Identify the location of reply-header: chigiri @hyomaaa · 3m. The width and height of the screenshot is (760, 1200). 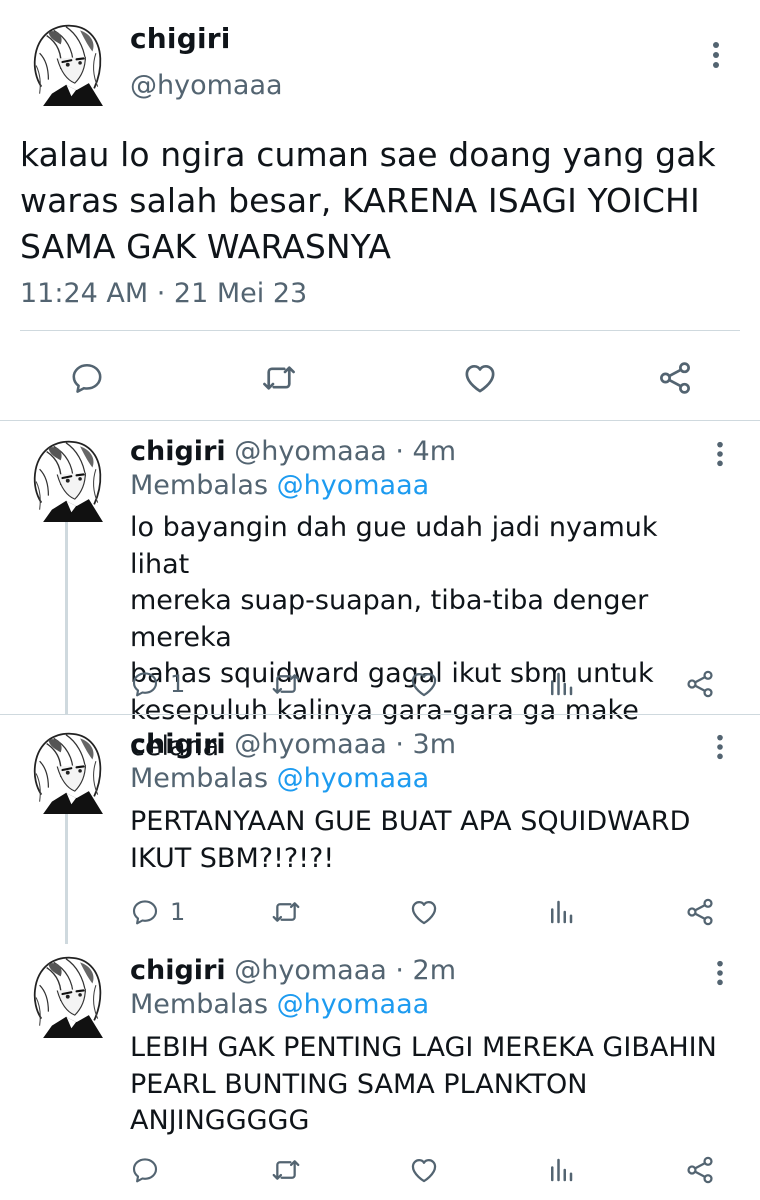
(293, 744).